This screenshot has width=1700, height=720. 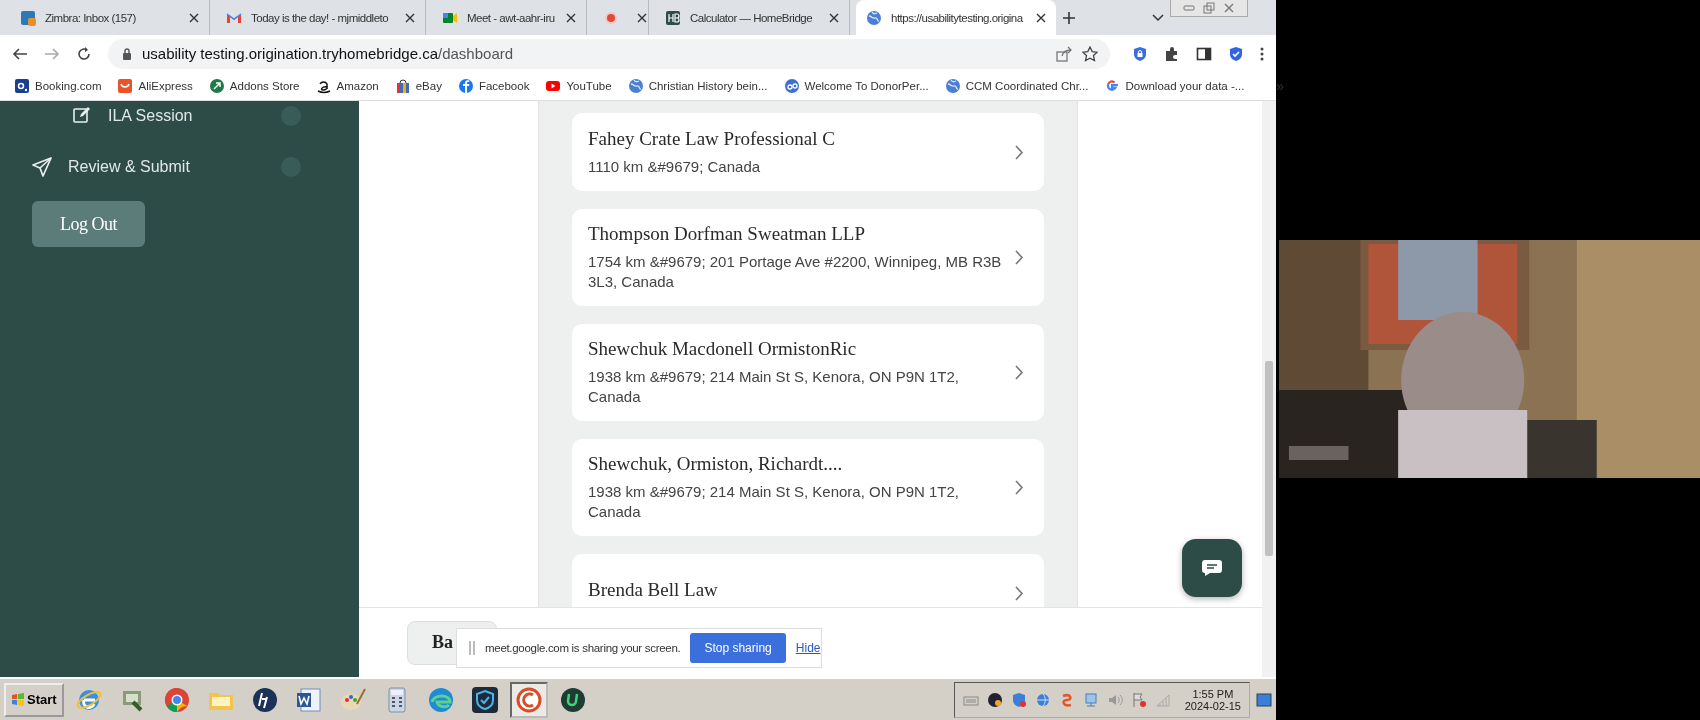 I want to click on address-bar: usability testing.origination.tryhomebridge.ca/dashboard, so click(x=609, y=53).